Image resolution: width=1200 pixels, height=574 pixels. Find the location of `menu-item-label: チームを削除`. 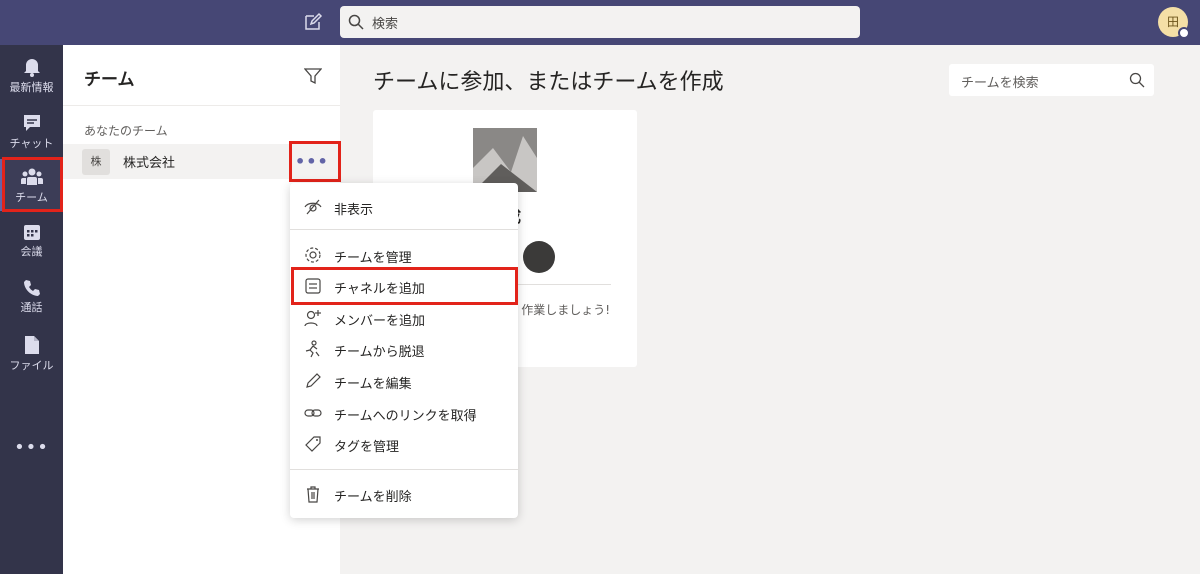

menu-item-label: チームを削除 is located at coordinates (373, 497).